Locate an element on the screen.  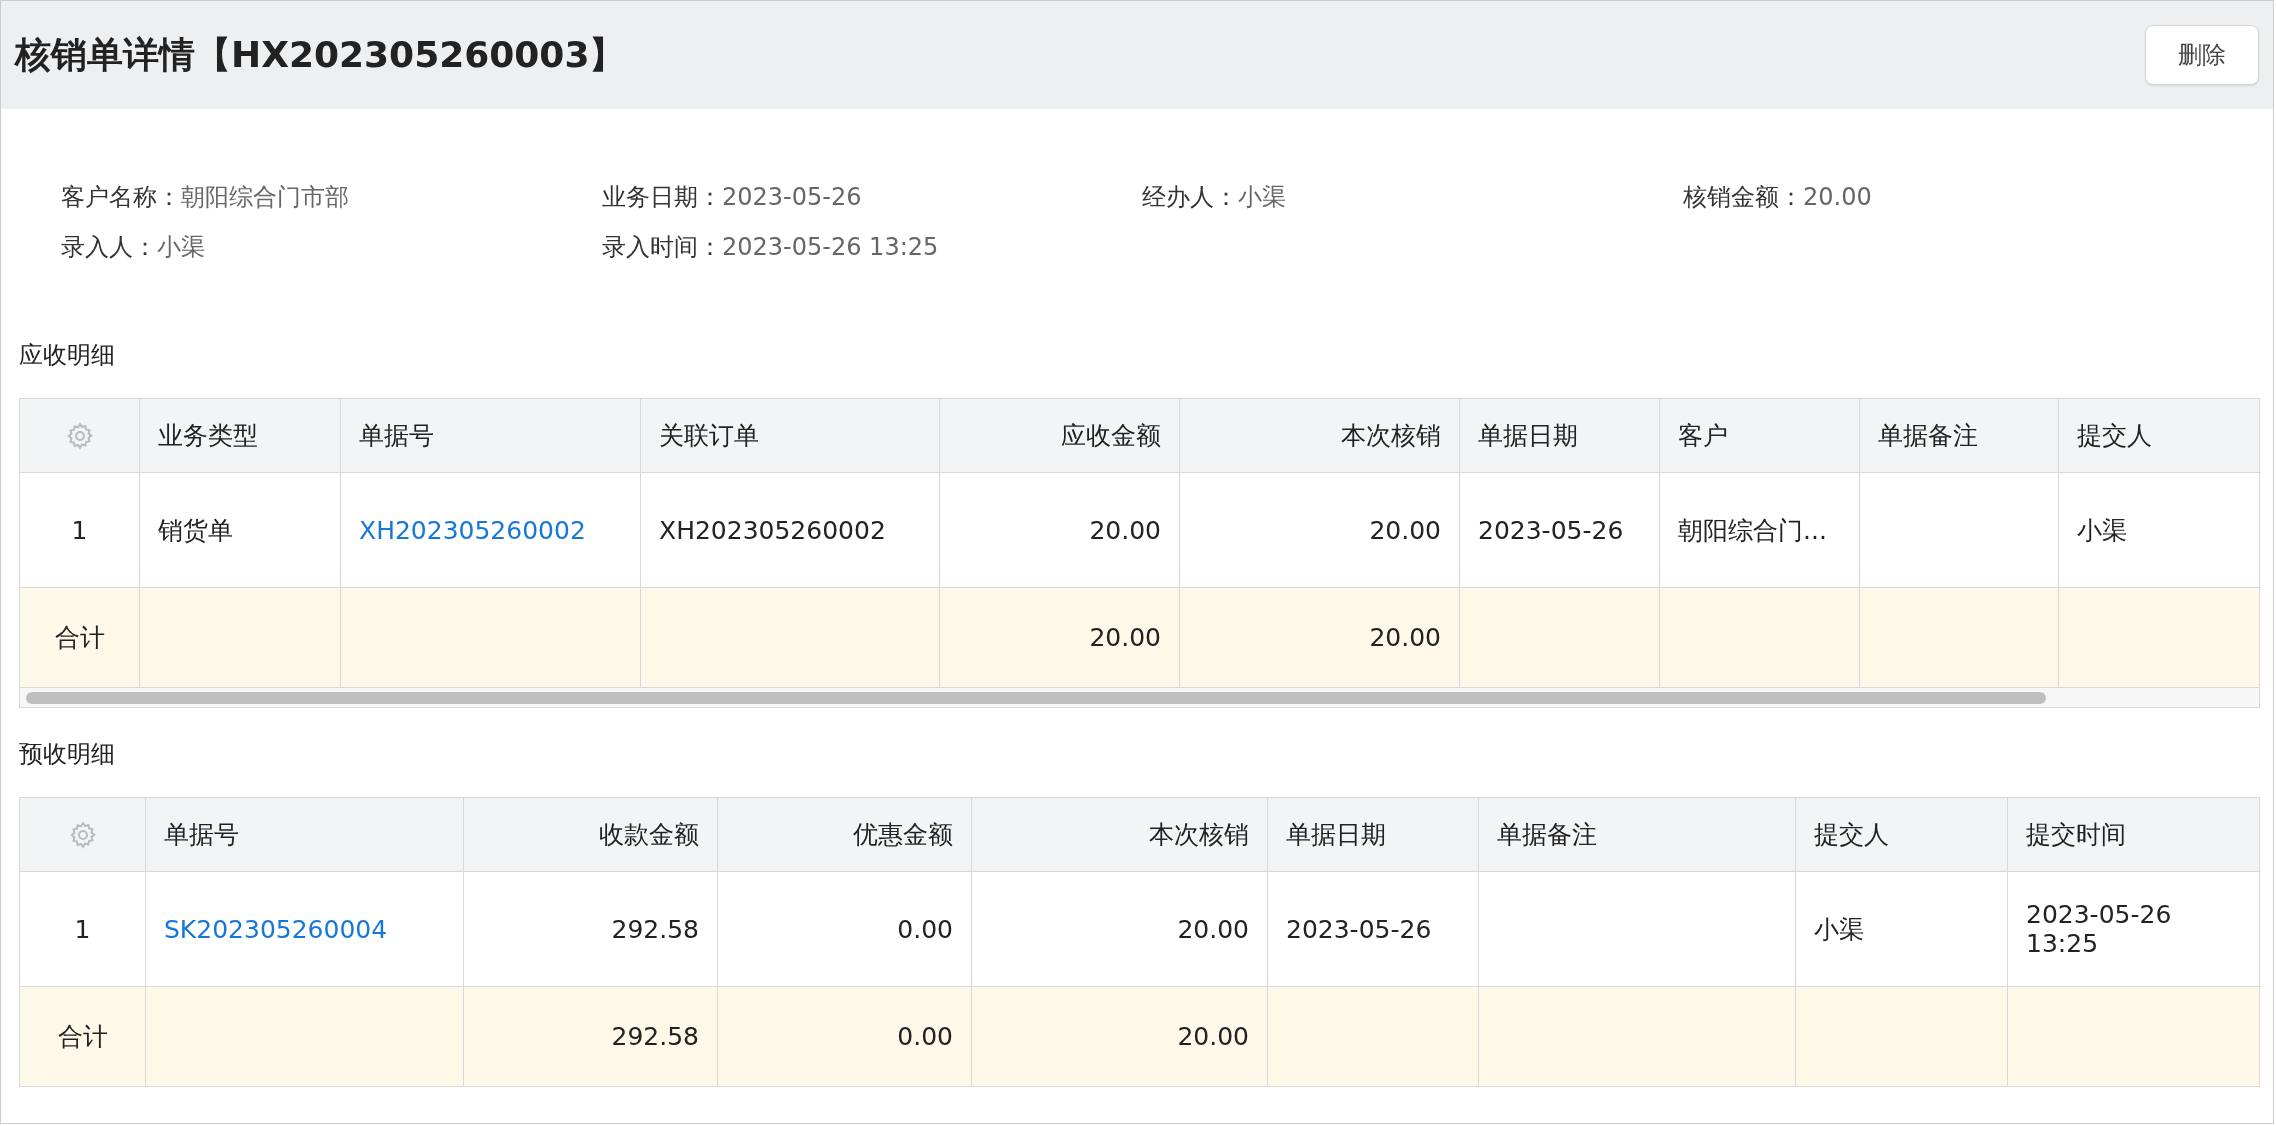
info-field: 录入人：小渠 is located at coordinates (331, 247).